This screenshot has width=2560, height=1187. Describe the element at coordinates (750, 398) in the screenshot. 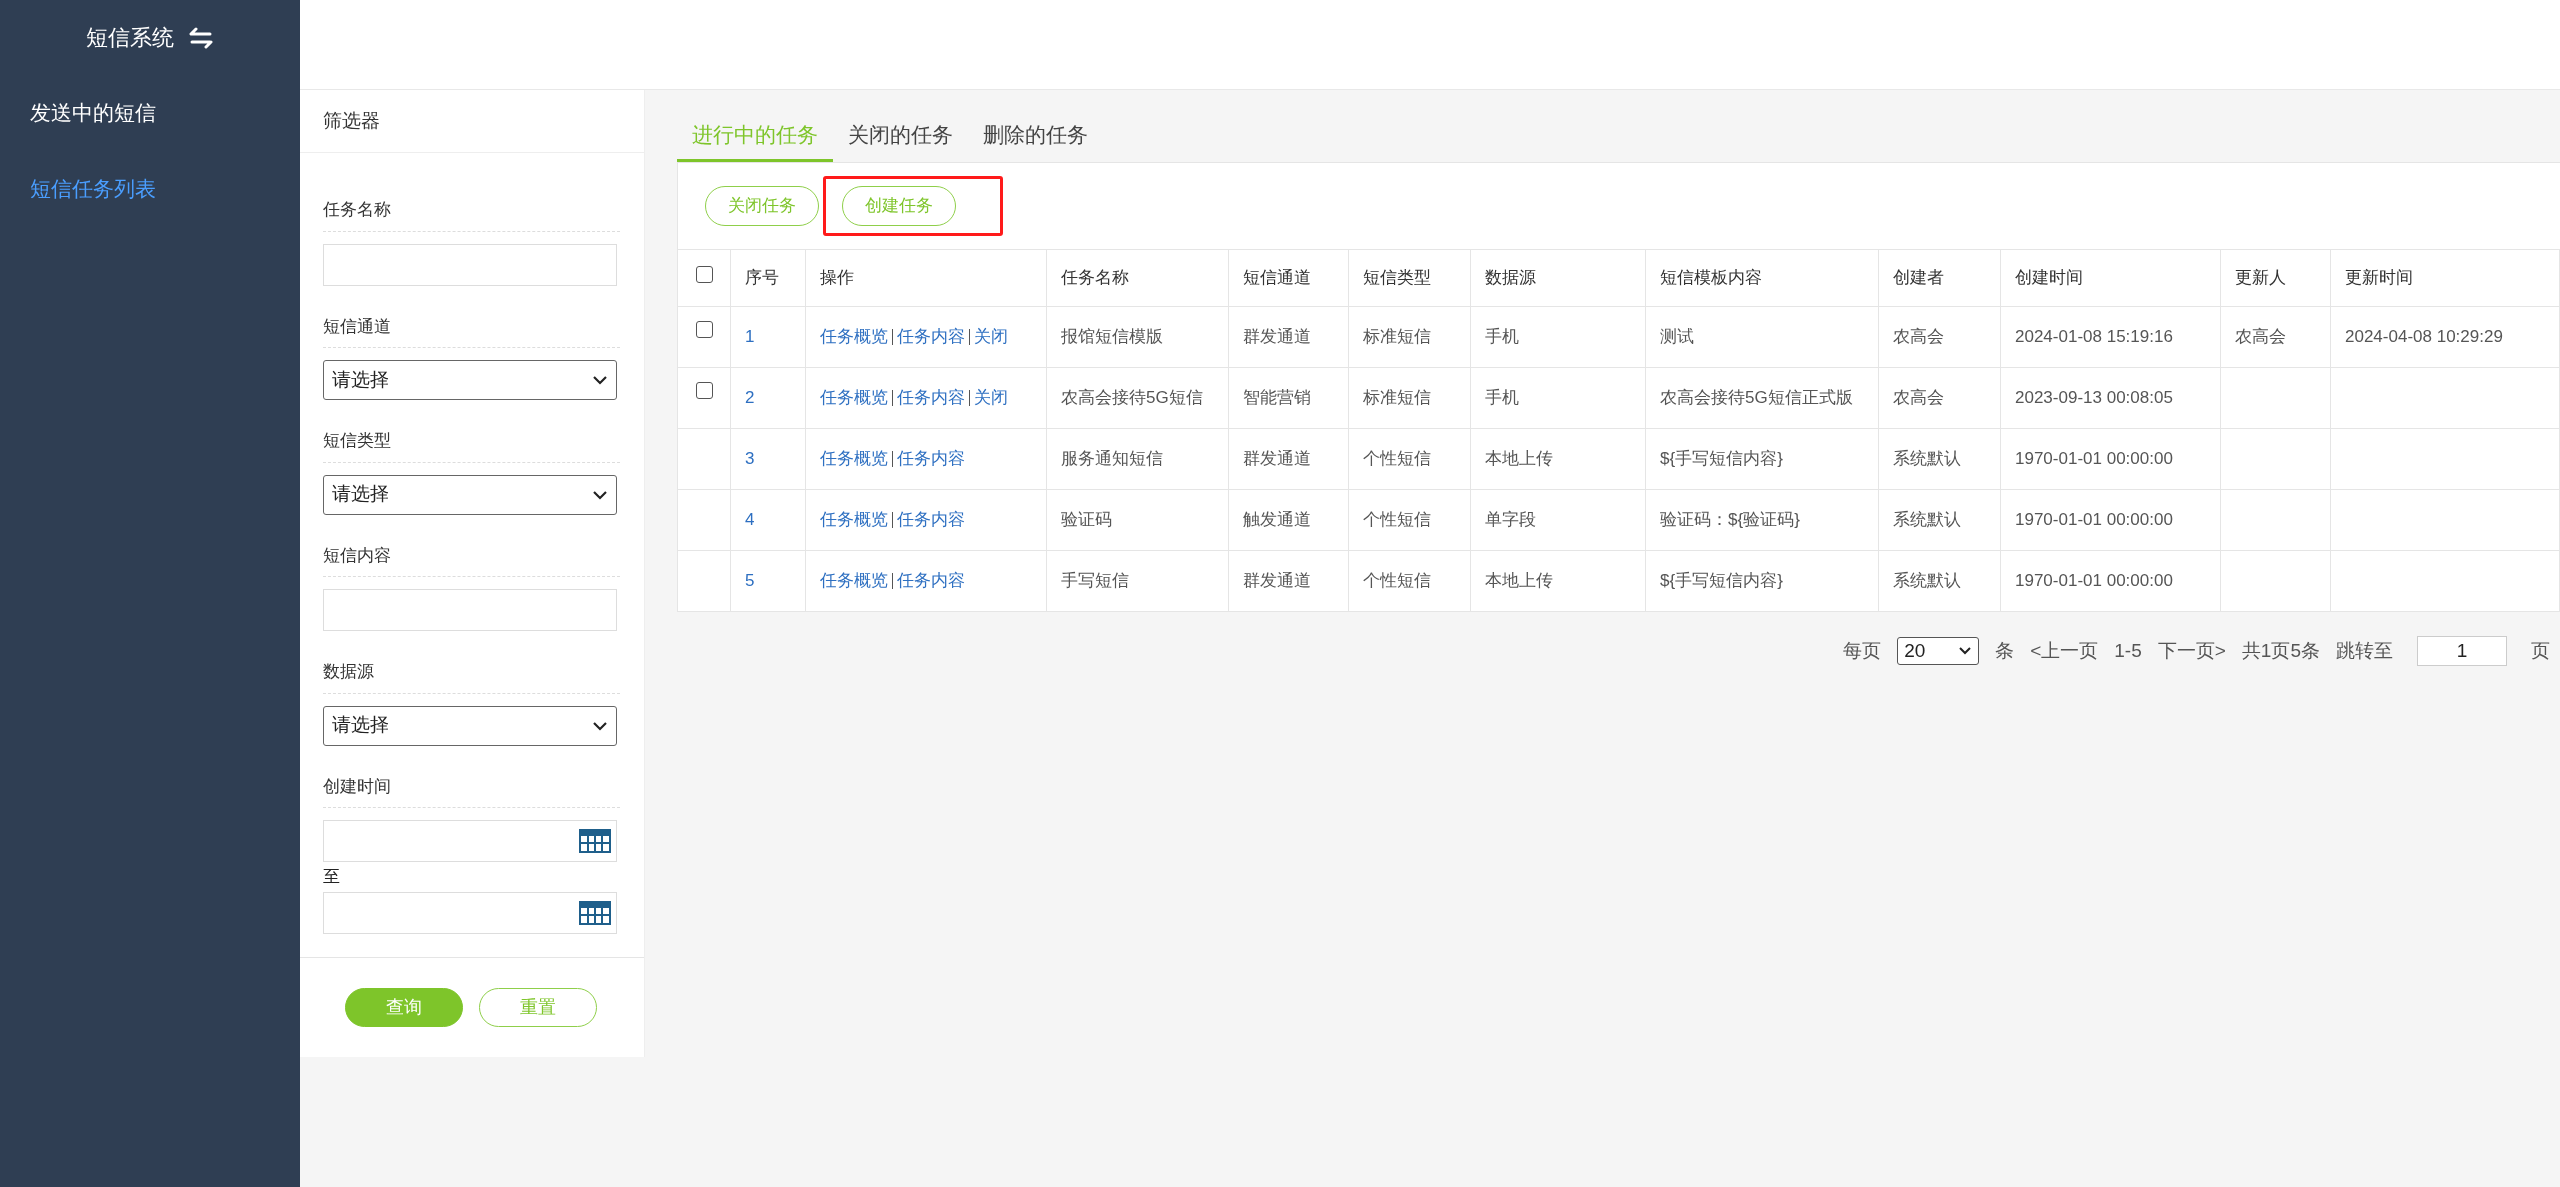

I see `table-cell-text: 2` at that location.